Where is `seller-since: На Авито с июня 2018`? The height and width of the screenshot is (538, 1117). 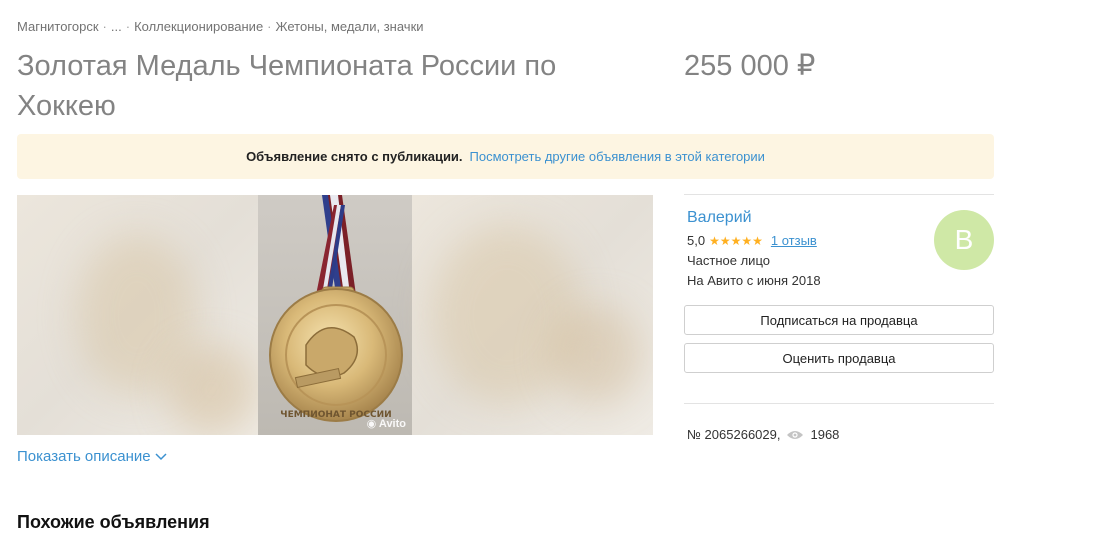
seller-since: На Авито с июня 2018 is located at coordinates (754, 280).